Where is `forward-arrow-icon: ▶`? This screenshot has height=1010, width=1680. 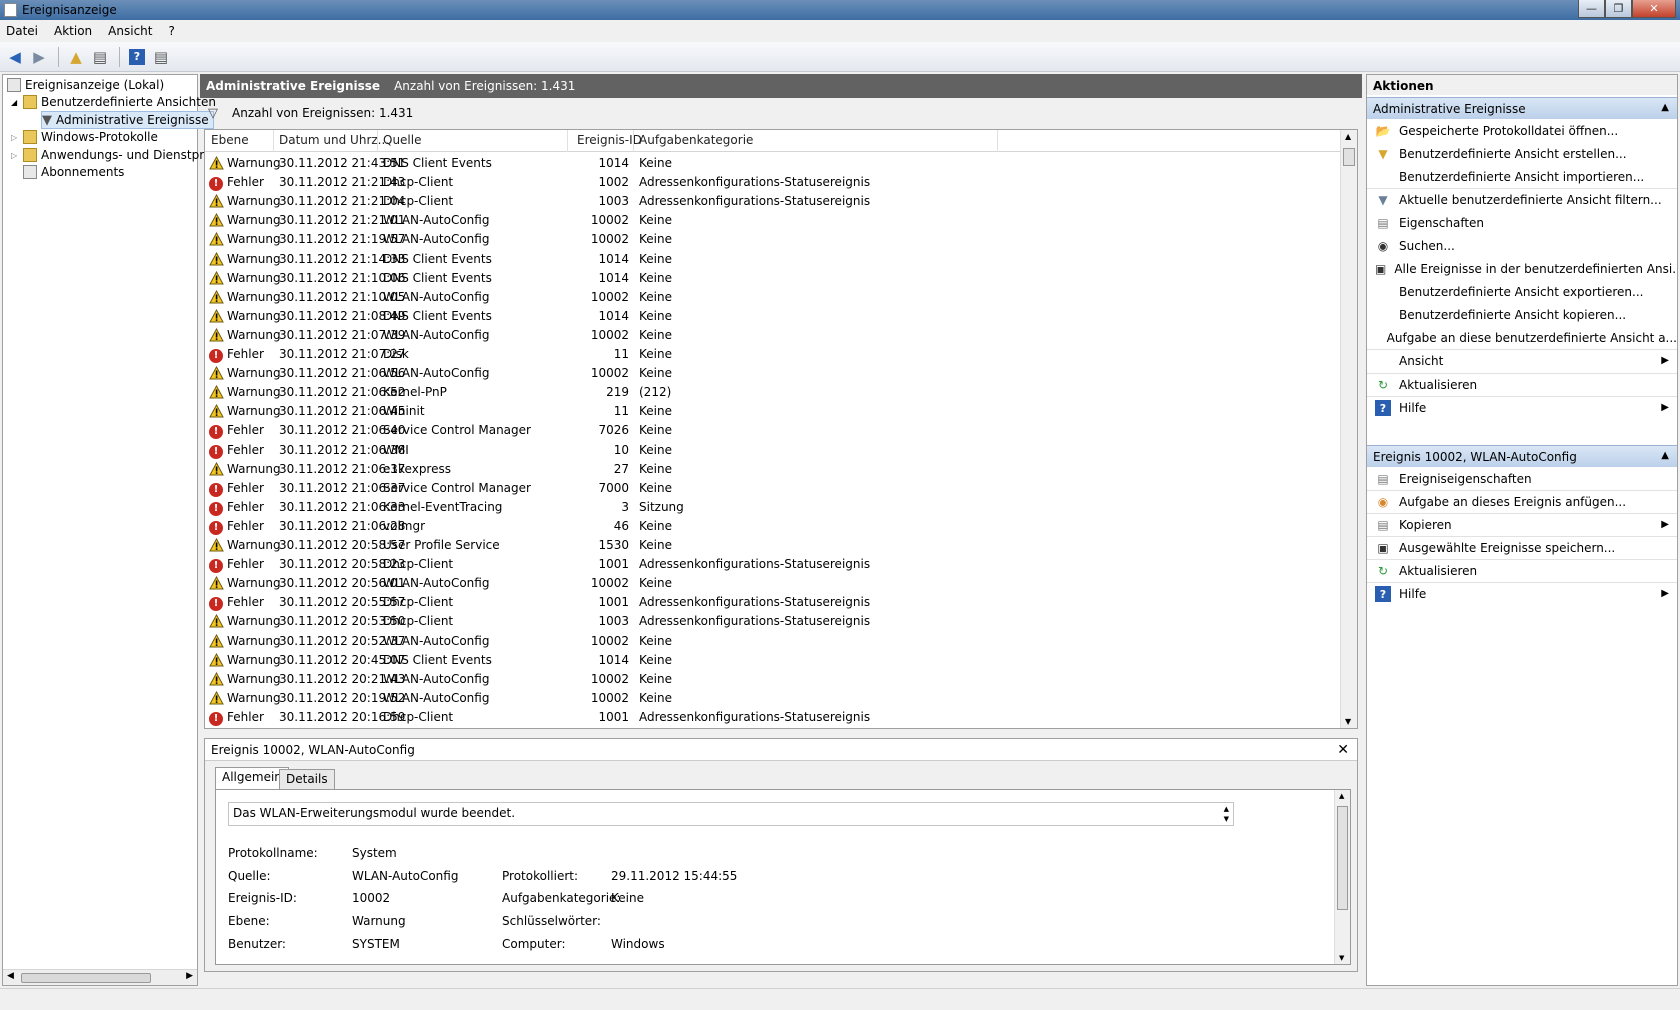 forward-arrow-icon: ▶ is located at coordinates (39, 57).